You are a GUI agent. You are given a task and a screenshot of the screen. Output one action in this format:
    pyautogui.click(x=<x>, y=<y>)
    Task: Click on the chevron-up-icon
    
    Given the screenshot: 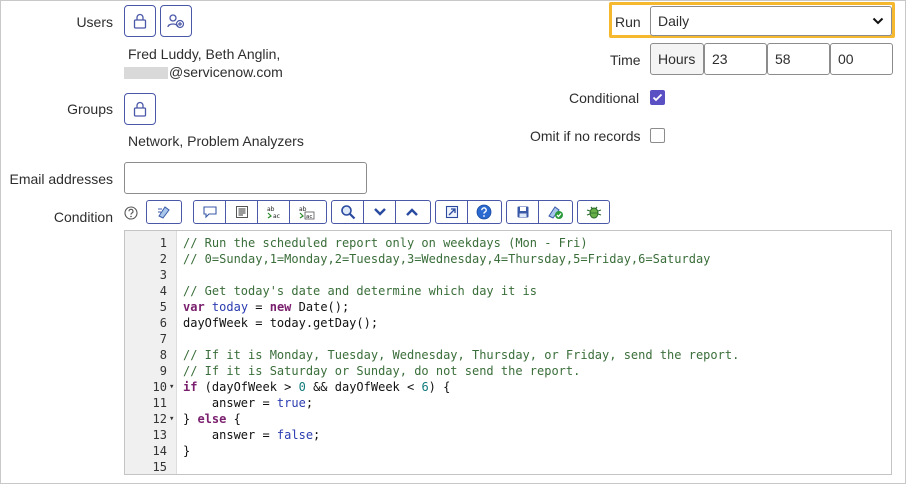 What is the action you would take?
    pyautogui.click(x=412, y=212)
    